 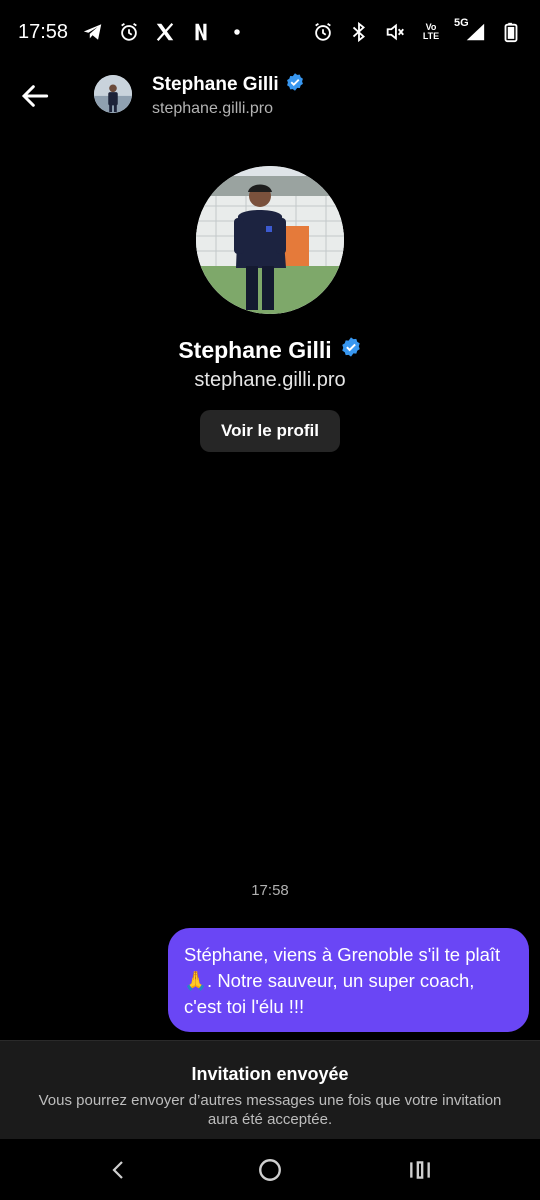 What do you see at coordinates (470, 30) in the screenshot?
I see `5g-signal-icon: 5G` at bounding box center [470, 30].